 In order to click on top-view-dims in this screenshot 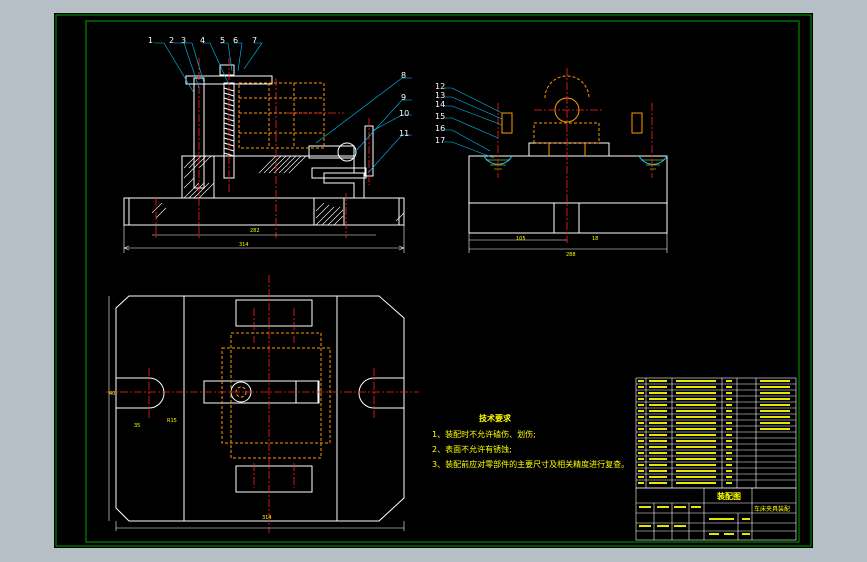, I will do `click(256, 413)`.